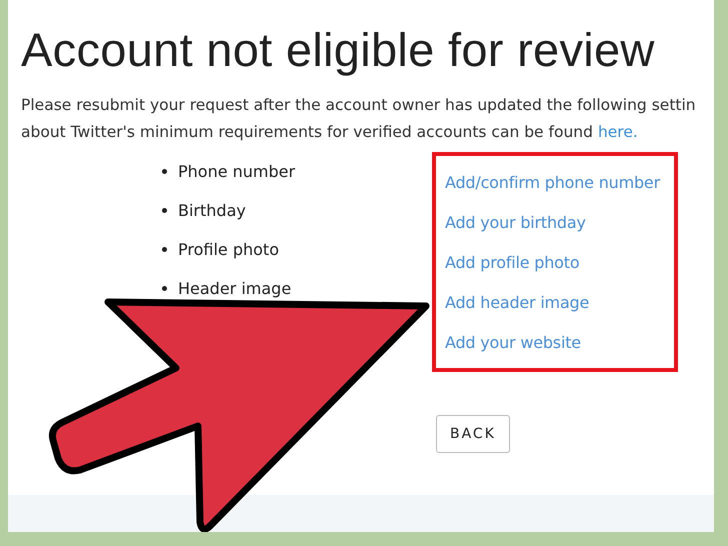  I want to click on action-link: Add profile photo, so click(512, 262).